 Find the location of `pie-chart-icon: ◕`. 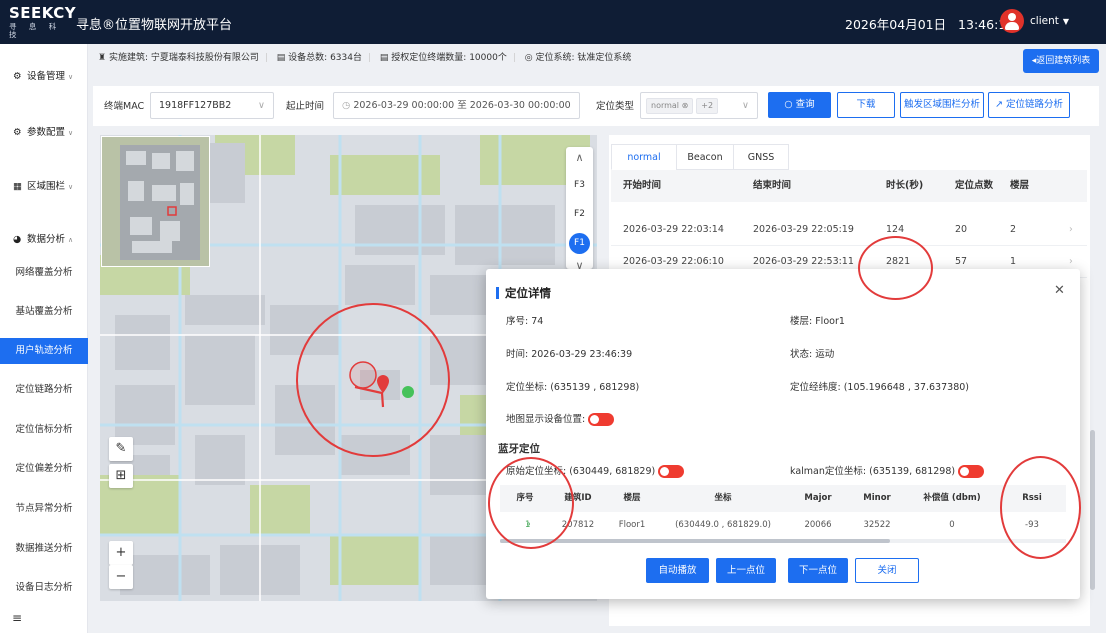

pie-chart-icon: ◕ is located at coordinates (17, 239).